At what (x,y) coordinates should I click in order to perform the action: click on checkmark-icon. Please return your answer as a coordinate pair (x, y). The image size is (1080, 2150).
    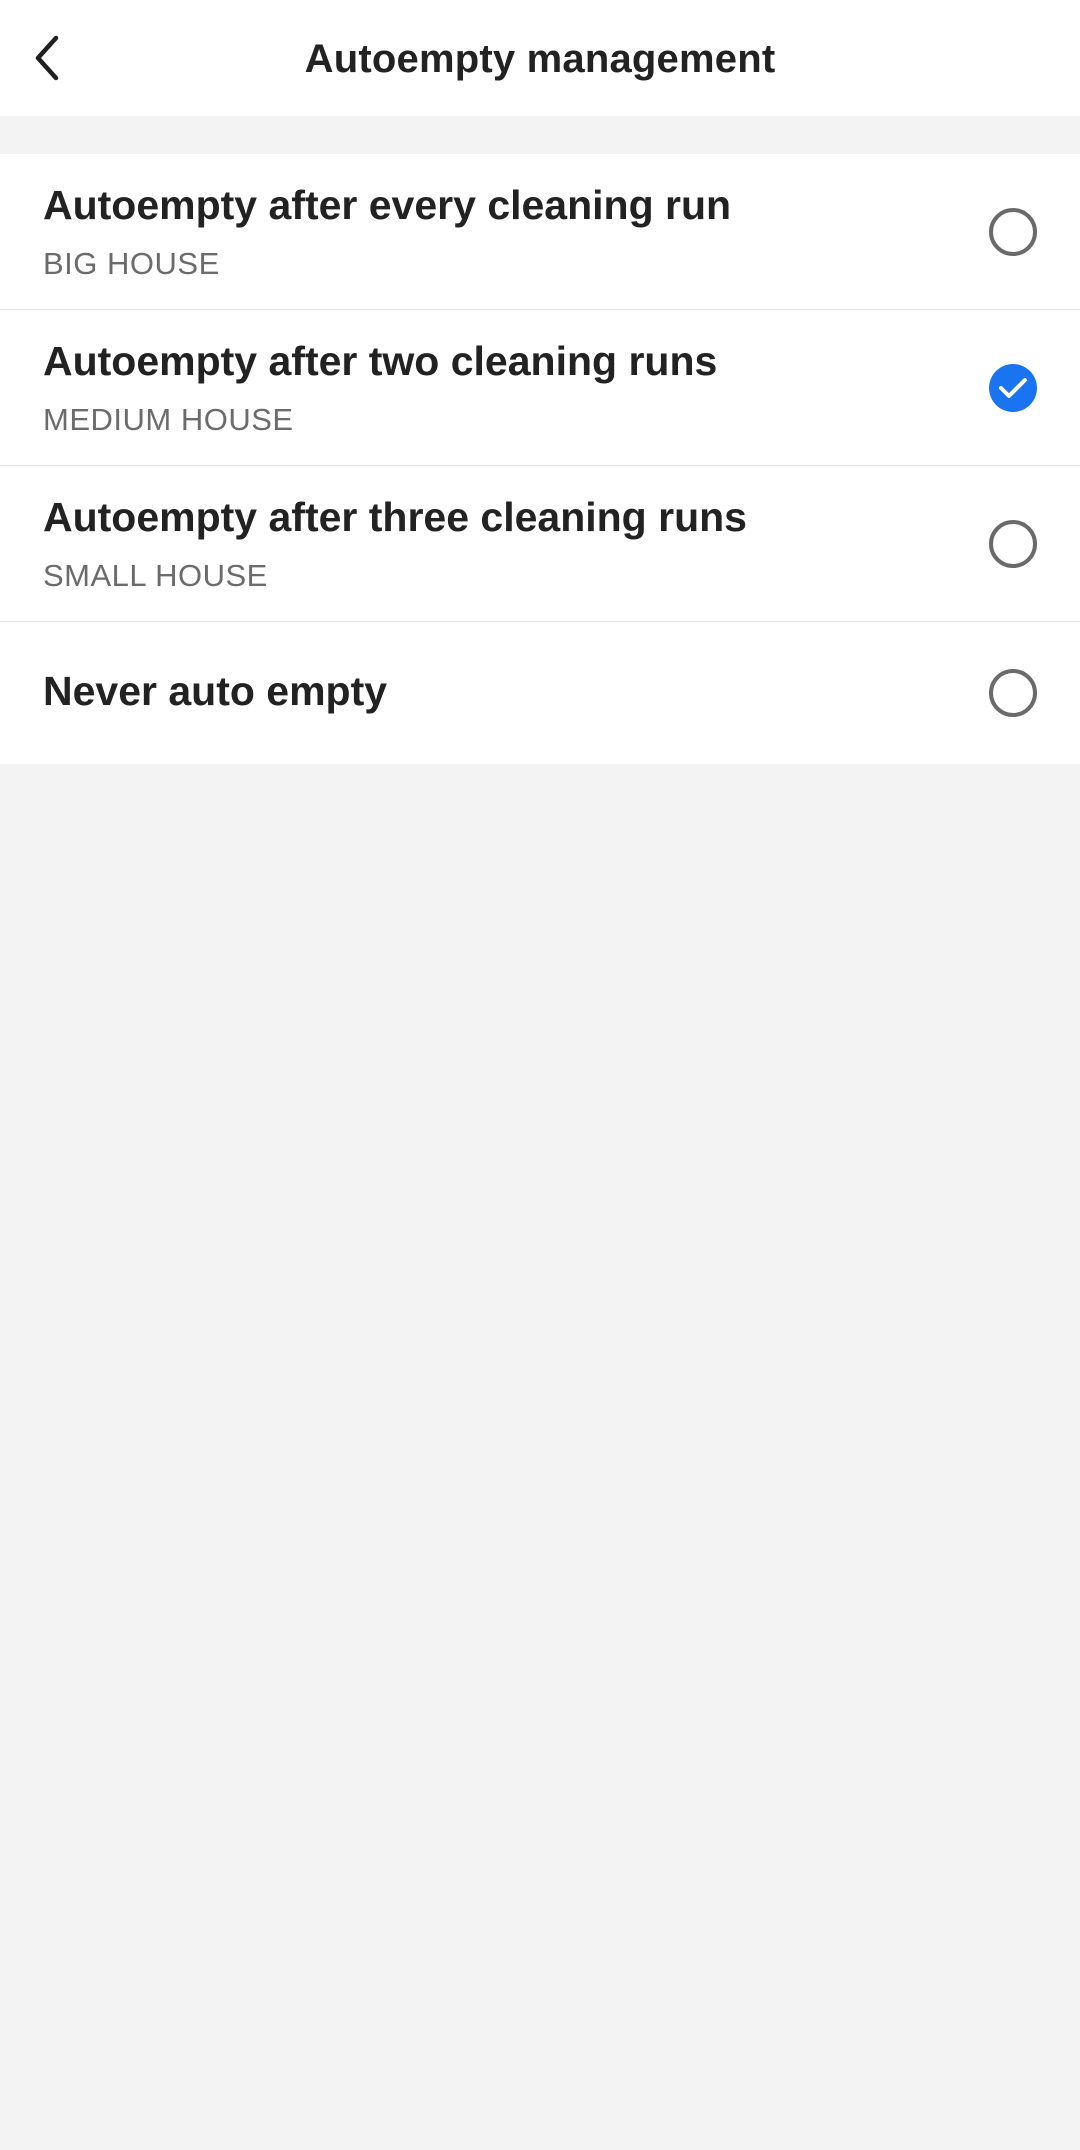
    Looking at the image, I should click on (1013, 388).